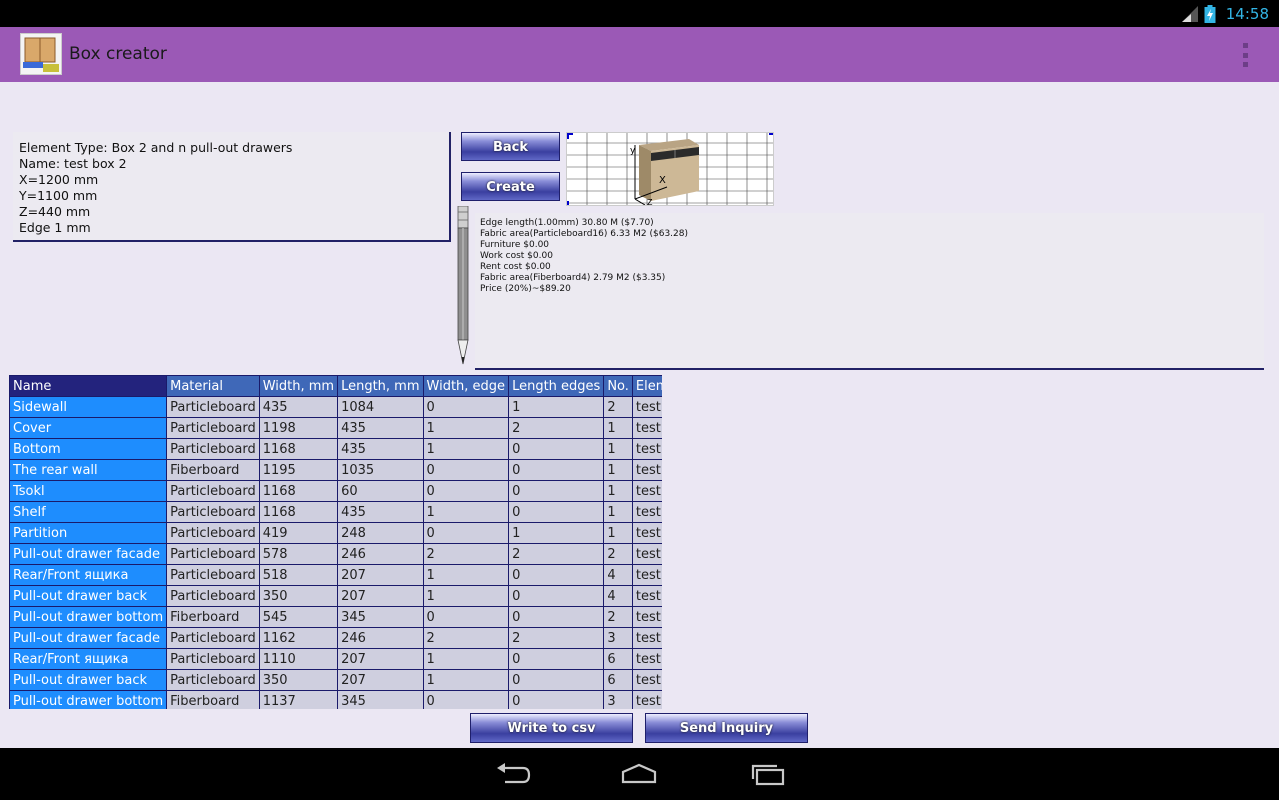 The image size is (1279, 800). Describe the element at coordinates (1247, 13) in the screenshot. I see `status-time: 14:58` at that location.